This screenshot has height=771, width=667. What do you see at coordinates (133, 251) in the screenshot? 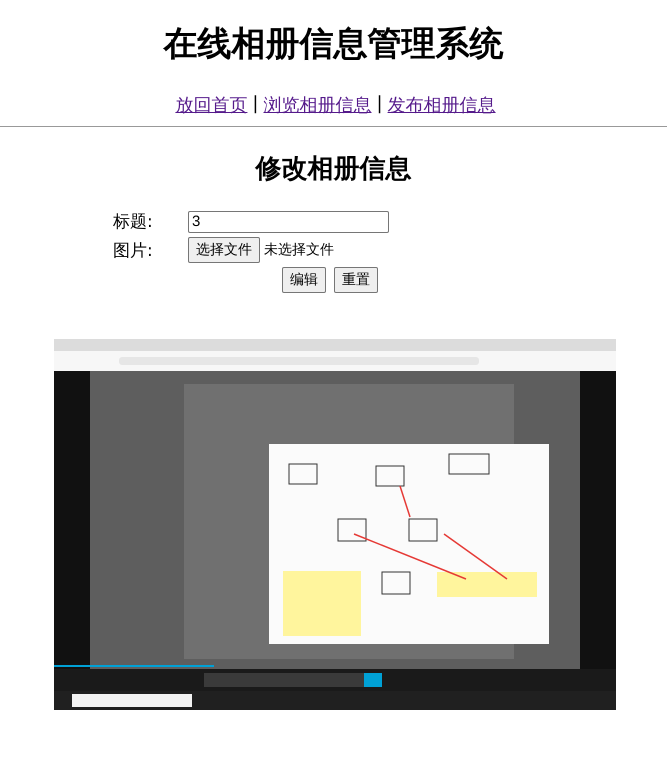
I see `image-label: 图片:` at bounding box center [133, 251].